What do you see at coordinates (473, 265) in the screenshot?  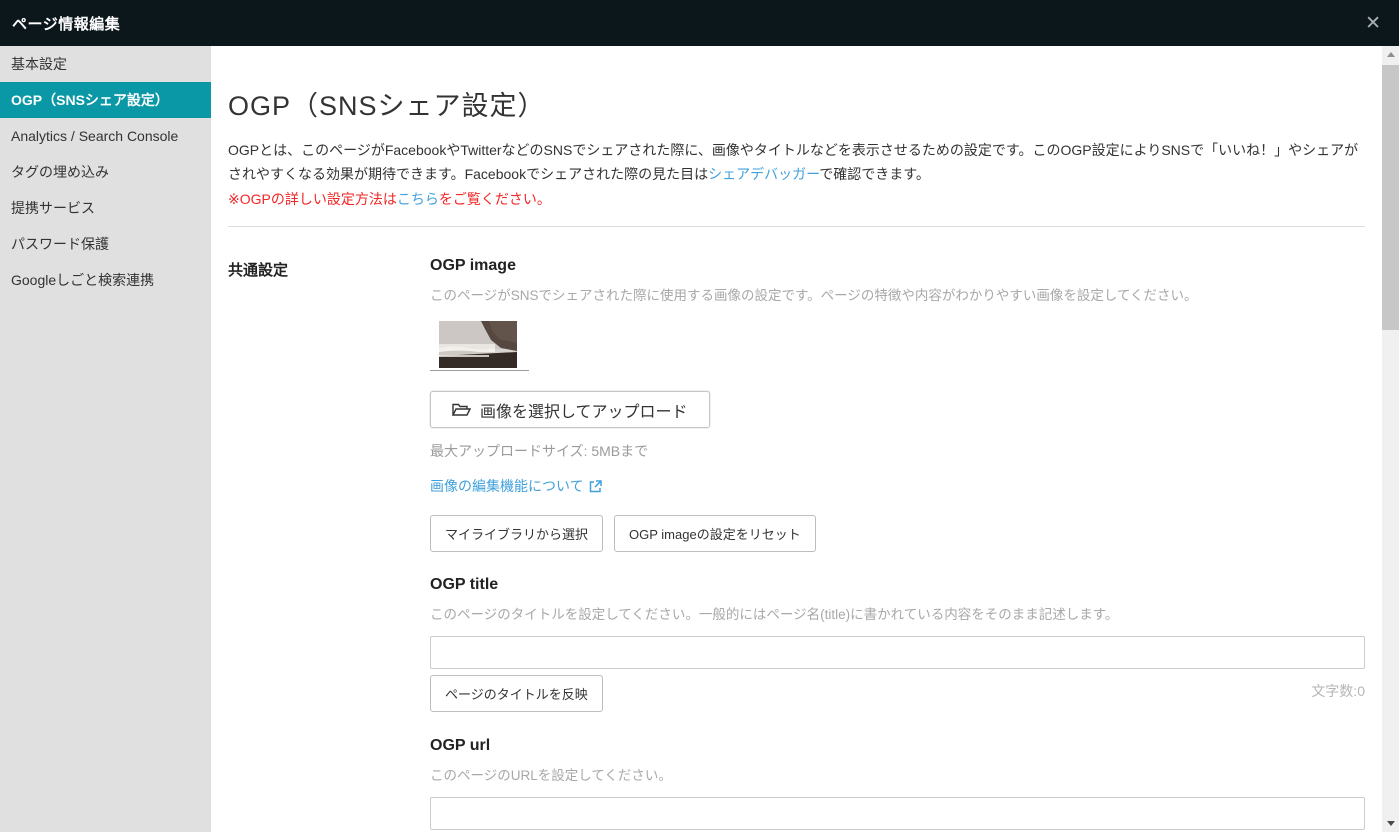 I see `ogp-image-heading: OGP image` at bounding box center [473, 265].